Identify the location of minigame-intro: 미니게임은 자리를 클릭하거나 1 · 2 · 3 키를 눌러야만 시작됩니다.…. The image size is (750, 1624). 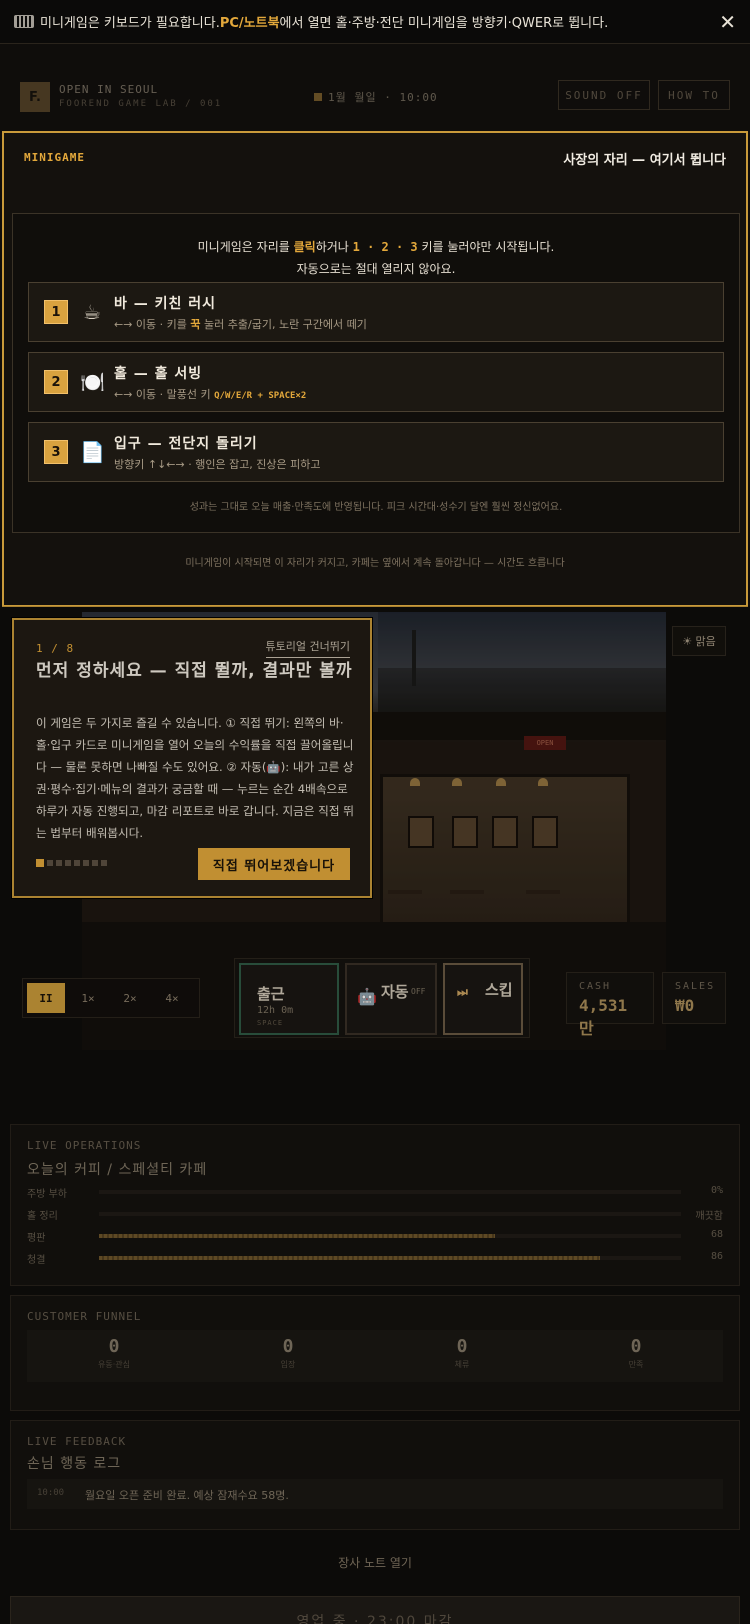
(376, 258).